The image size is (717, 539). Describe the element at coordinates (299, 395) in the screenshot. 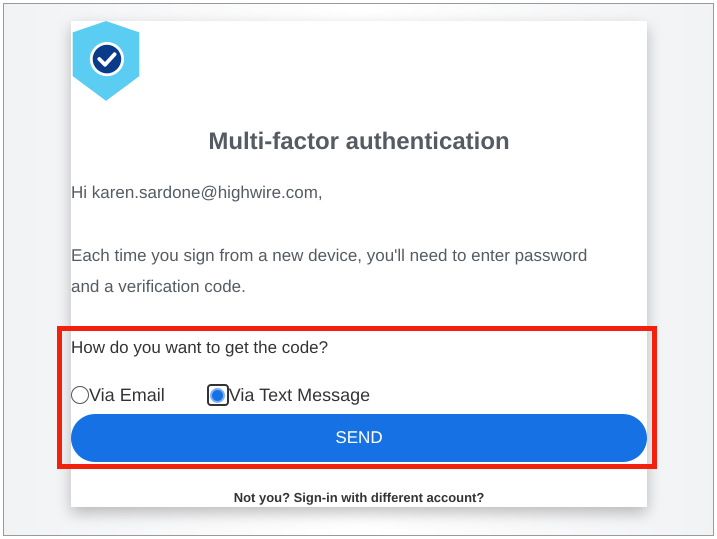

I see `option-label: Via Text Message` at that location.